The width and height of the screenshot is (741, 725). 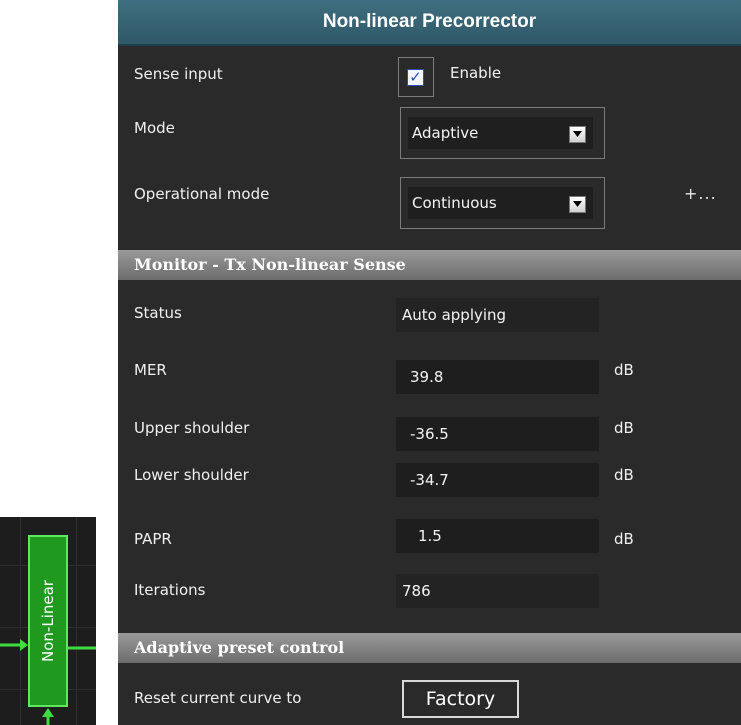 I want to click on operational-mode-select: Continuous, so click(x=500, y=203).